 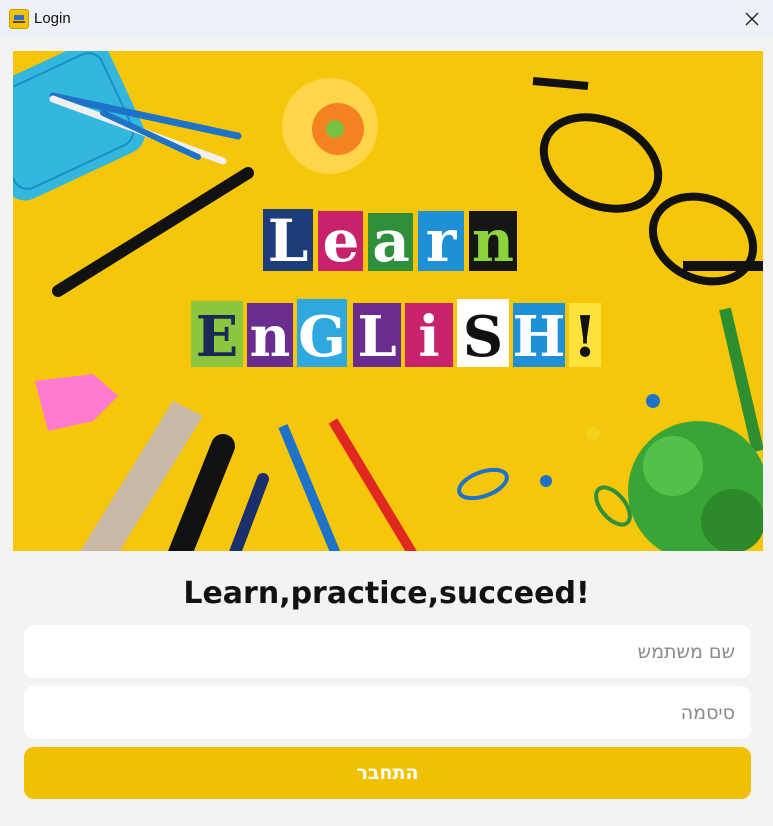 I want to click on close-icon, so click(x=752, y=19).